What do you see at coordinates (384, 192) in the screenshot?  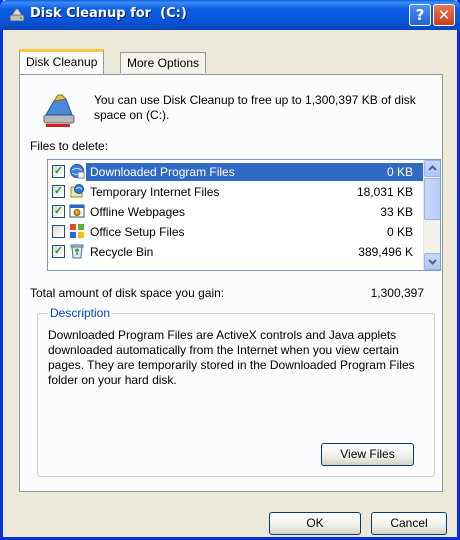 I see `file-size: 18,031 KB` at bounding box center [384, 192].